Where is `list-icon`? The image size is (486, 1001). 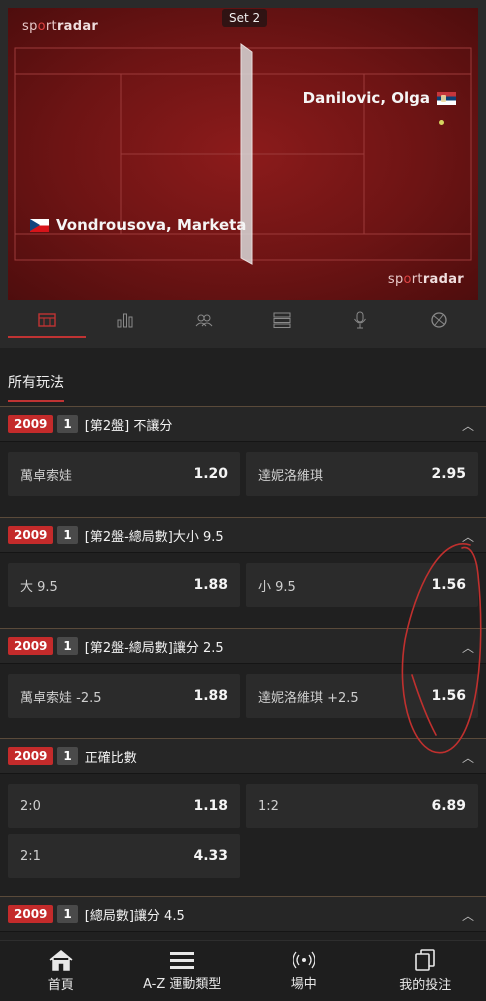 list-icon is located at coordinates (282, 320).